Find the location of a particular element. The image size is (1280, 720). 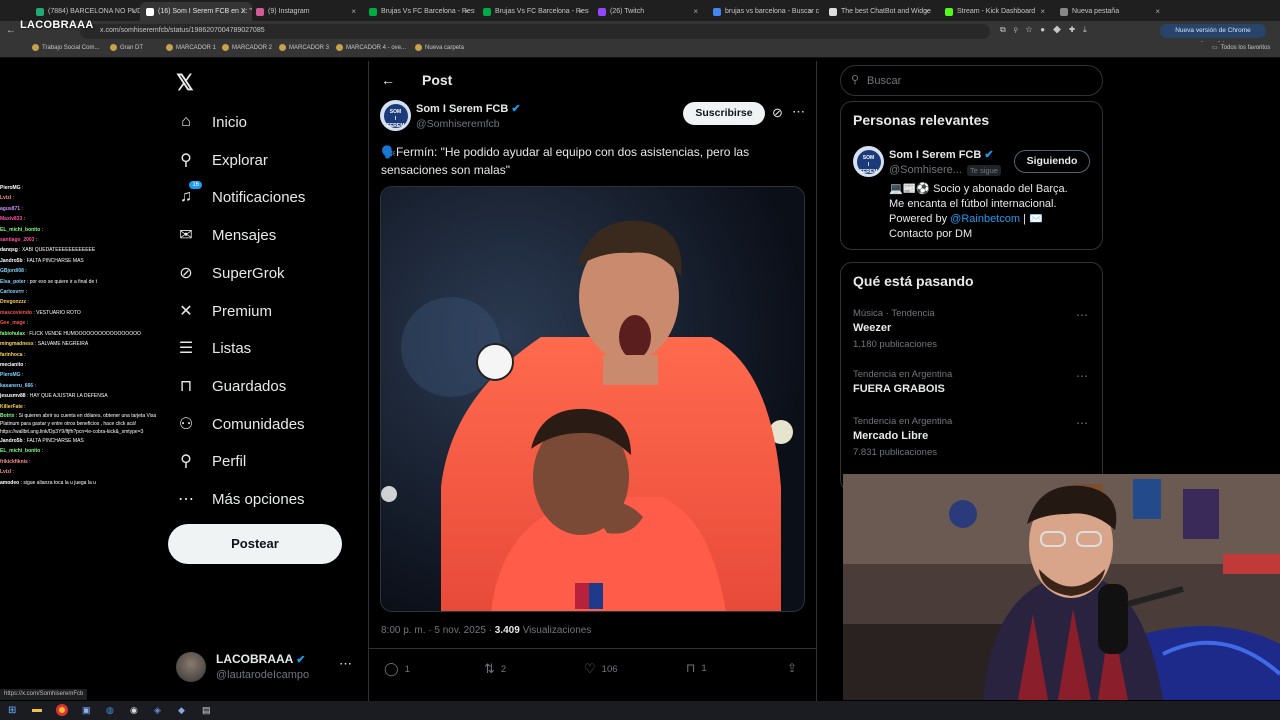

edge-icon: ◍ is located at coordinates (110, 710).